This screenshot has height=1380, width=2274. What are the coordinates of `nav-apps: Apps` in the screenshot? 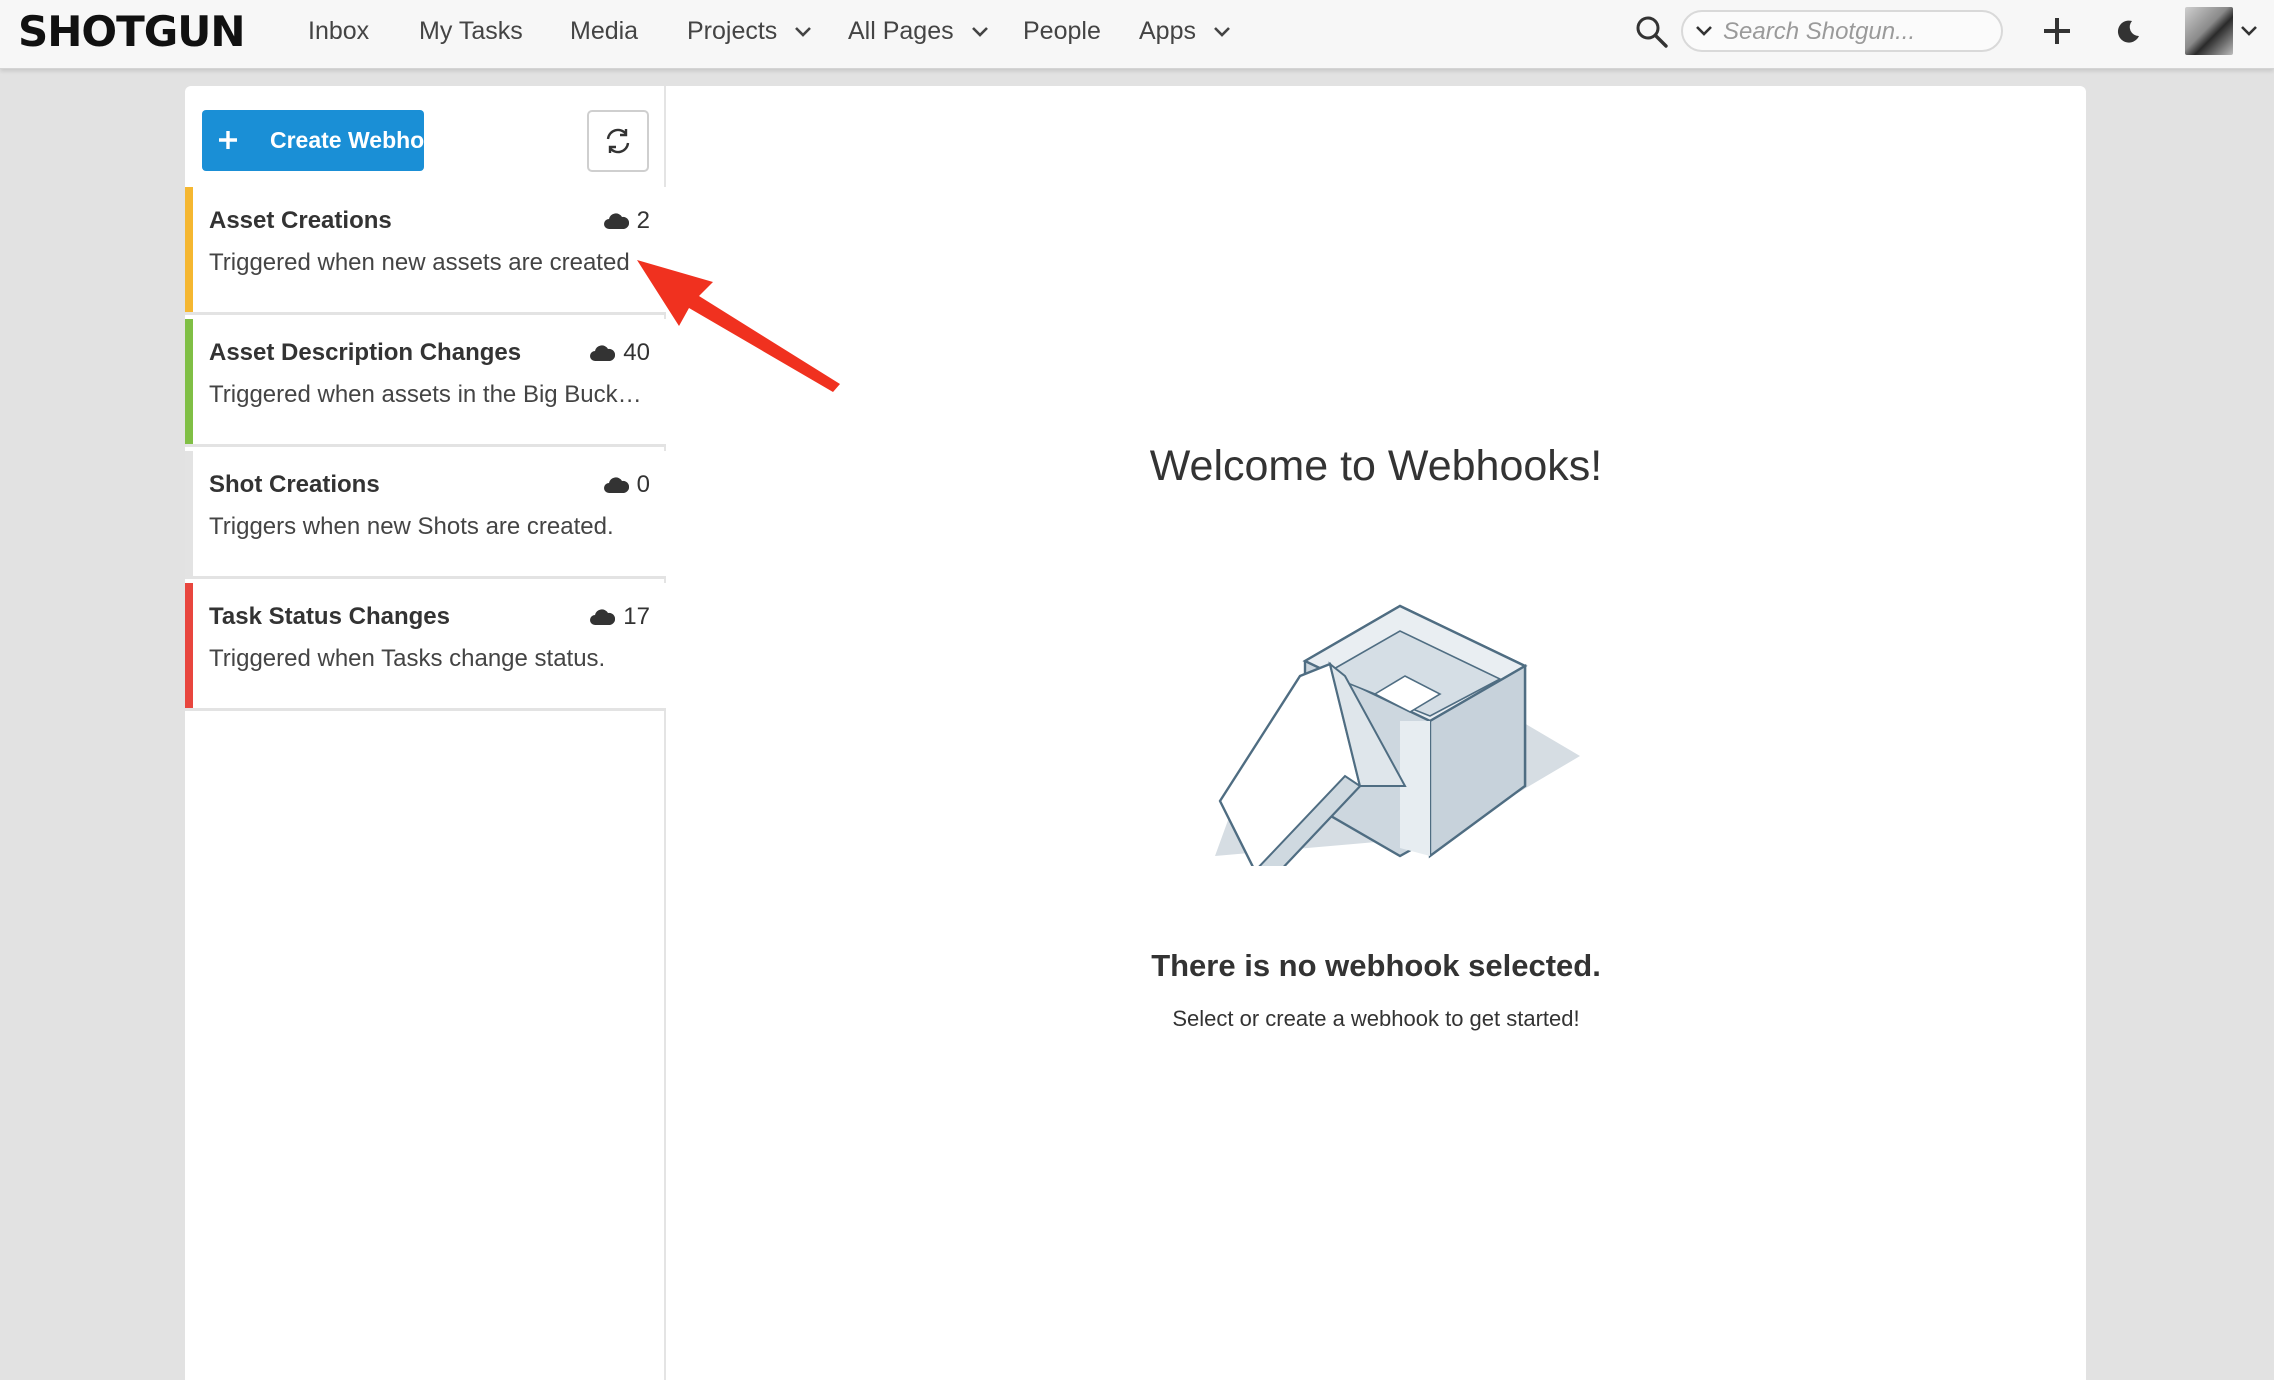 It's located at (1185, 31).